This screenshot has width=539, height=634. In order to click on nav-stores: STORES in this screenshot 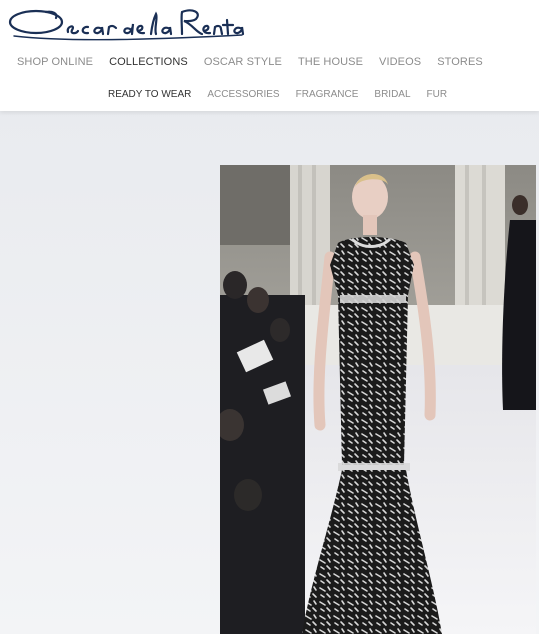, I will do `click(460, 62)`.